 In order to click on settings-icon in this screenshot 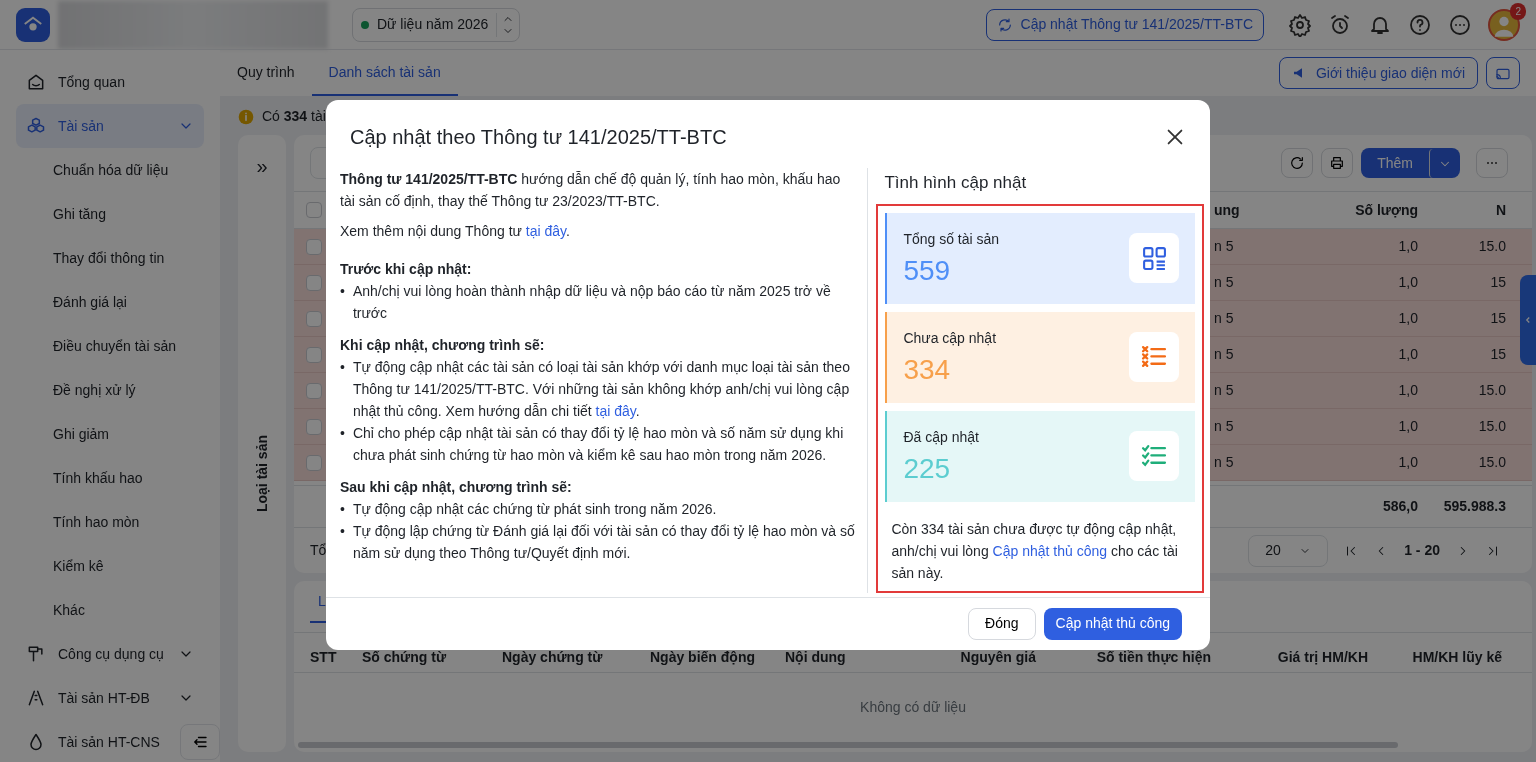, I will do `click(1300, 24)`.